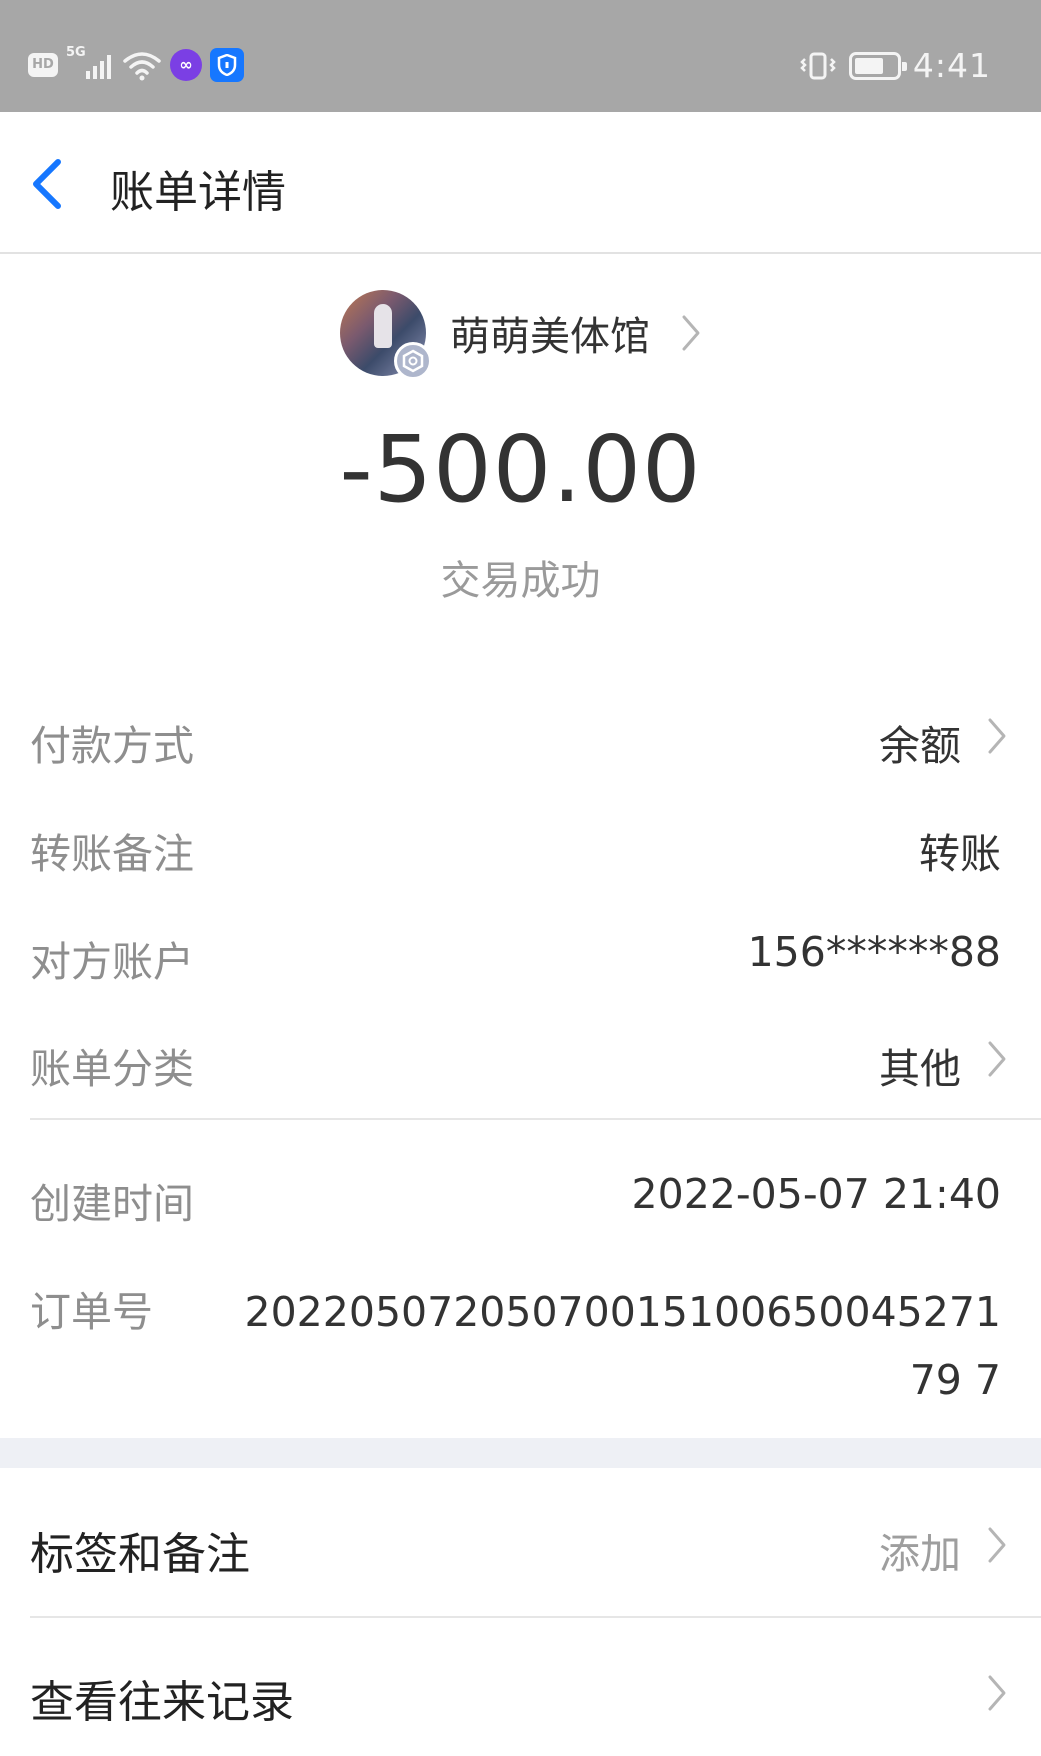 This screenshot has height=1756, width=1041. I want to click on order-number-row: 订单号 2022050720507001510065004527179 7, so click(520, 1338).